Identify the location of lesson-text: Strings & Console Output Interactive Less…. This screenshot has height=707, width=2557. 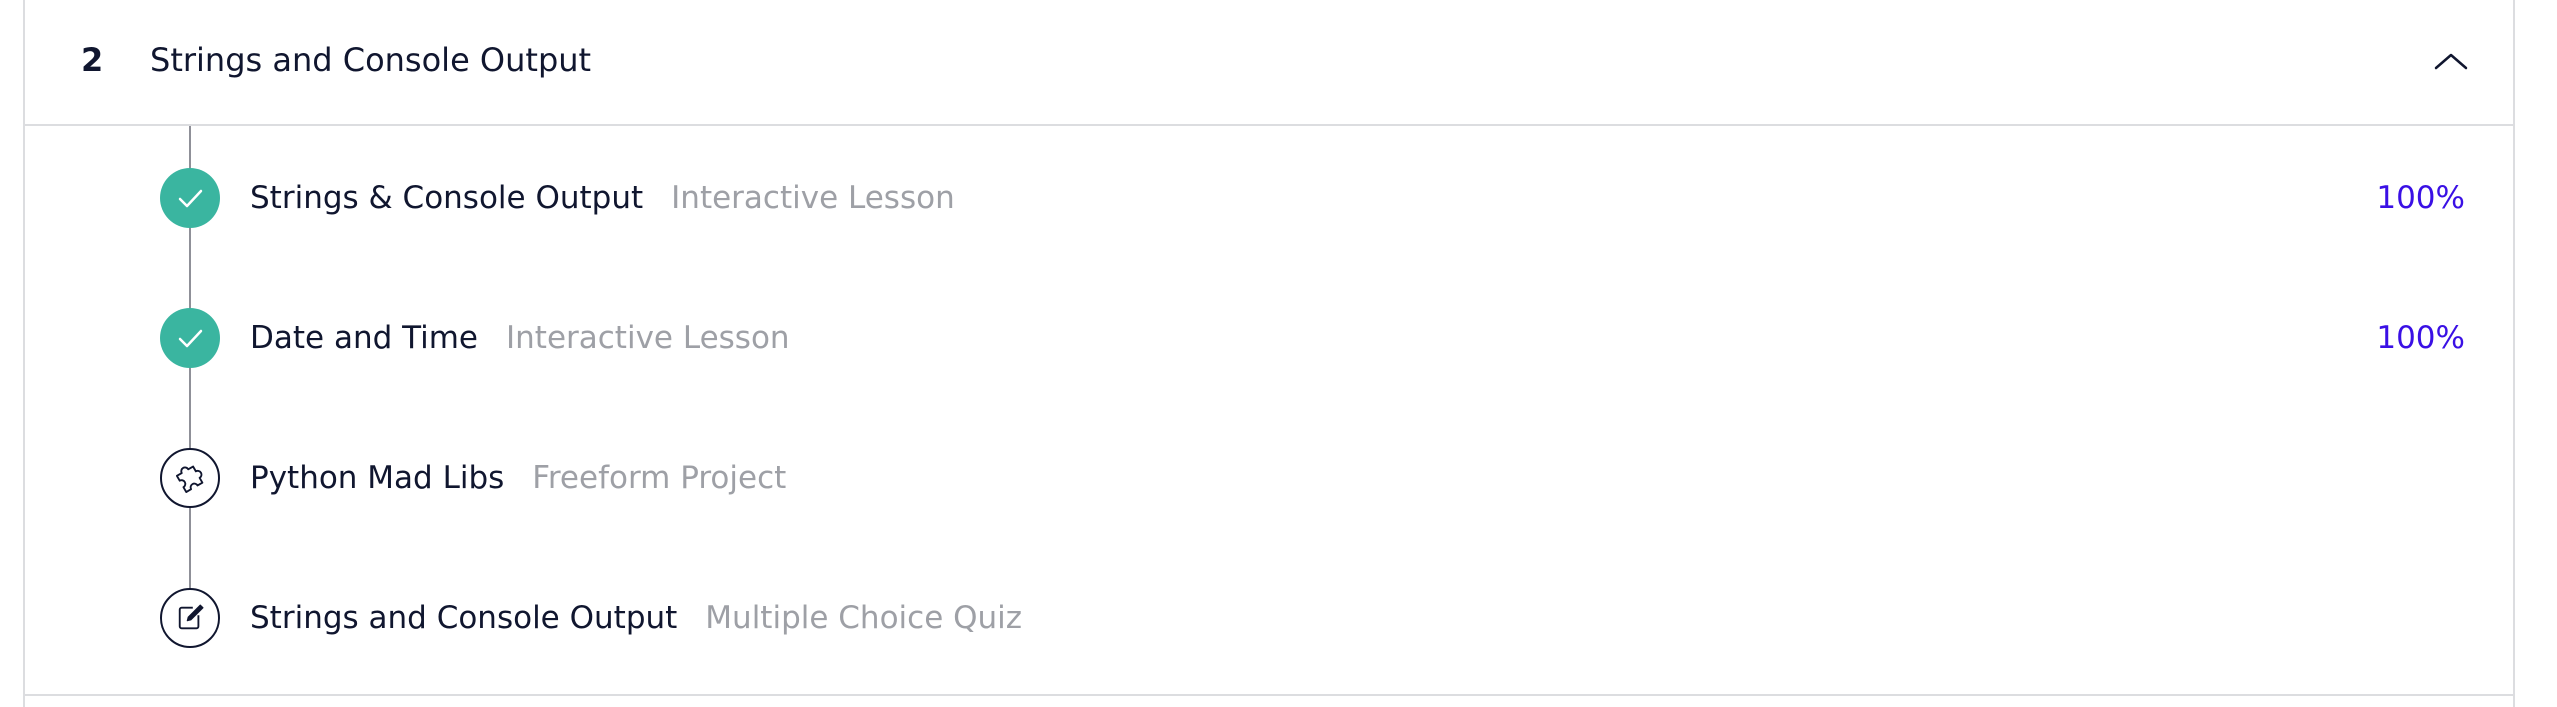
(602, 198).